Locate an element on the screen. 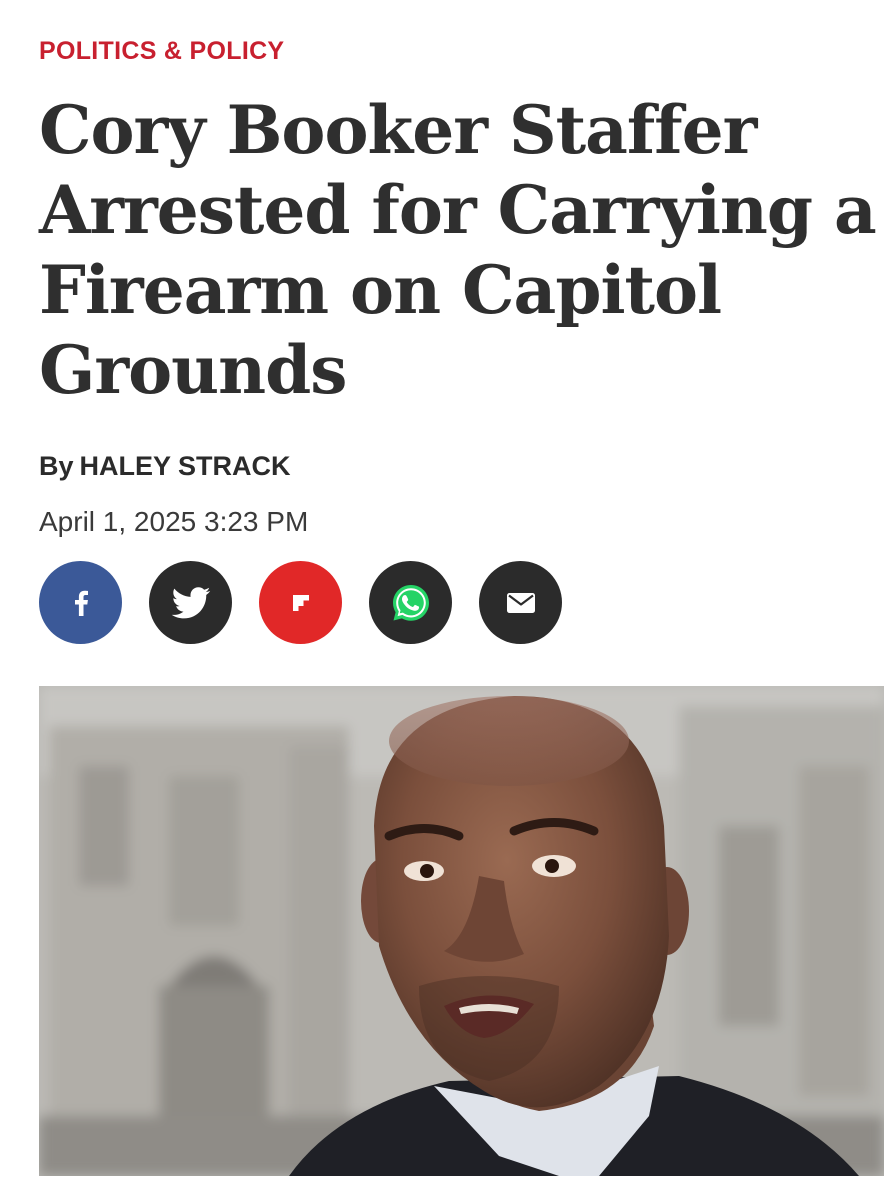 This screenshot has width=886, height=1200. publish-date: April 1, 2025 3:23 PM is located at coordinates (174, 521).